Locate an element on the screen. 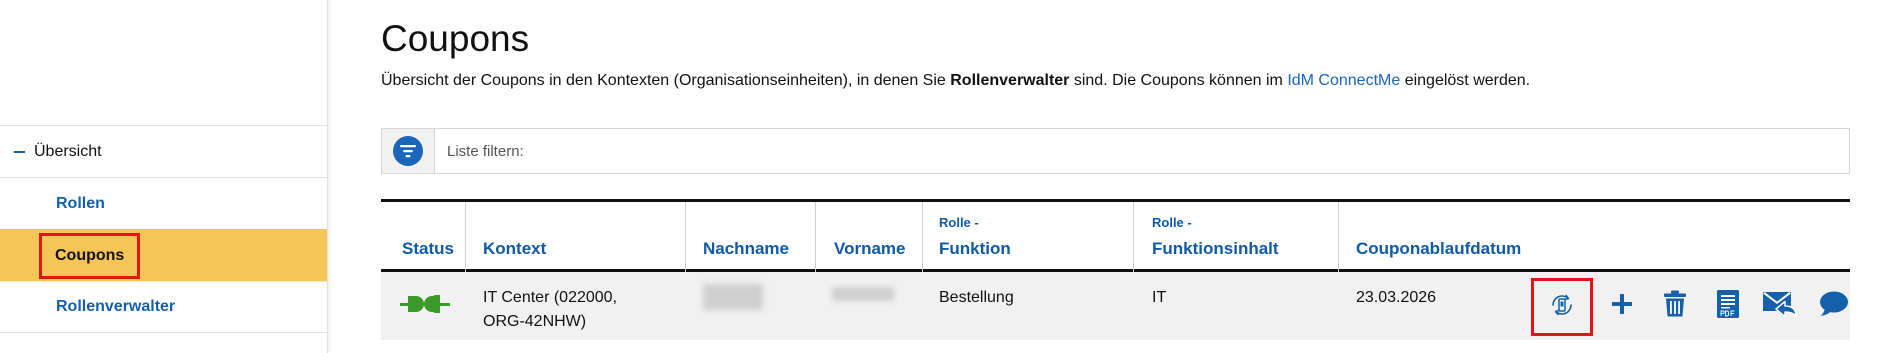  trash-icon is located at coordinates (1675, 306).